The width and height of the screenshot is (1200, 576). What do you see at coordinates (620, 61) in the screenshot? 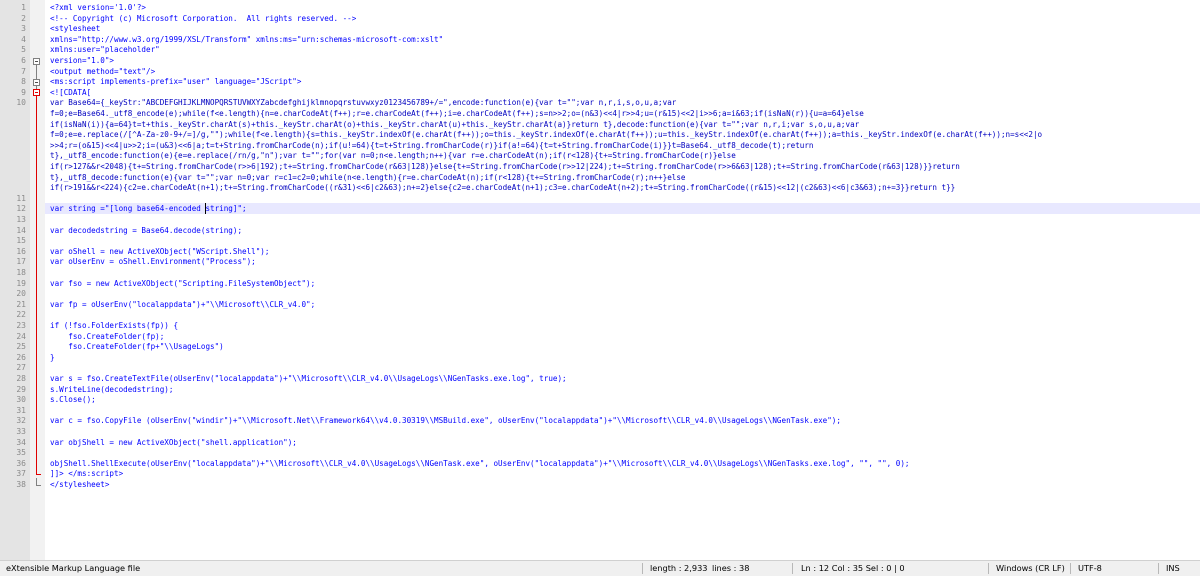
I see `code-line: version="1.0">` at bounding box center [620, 61].